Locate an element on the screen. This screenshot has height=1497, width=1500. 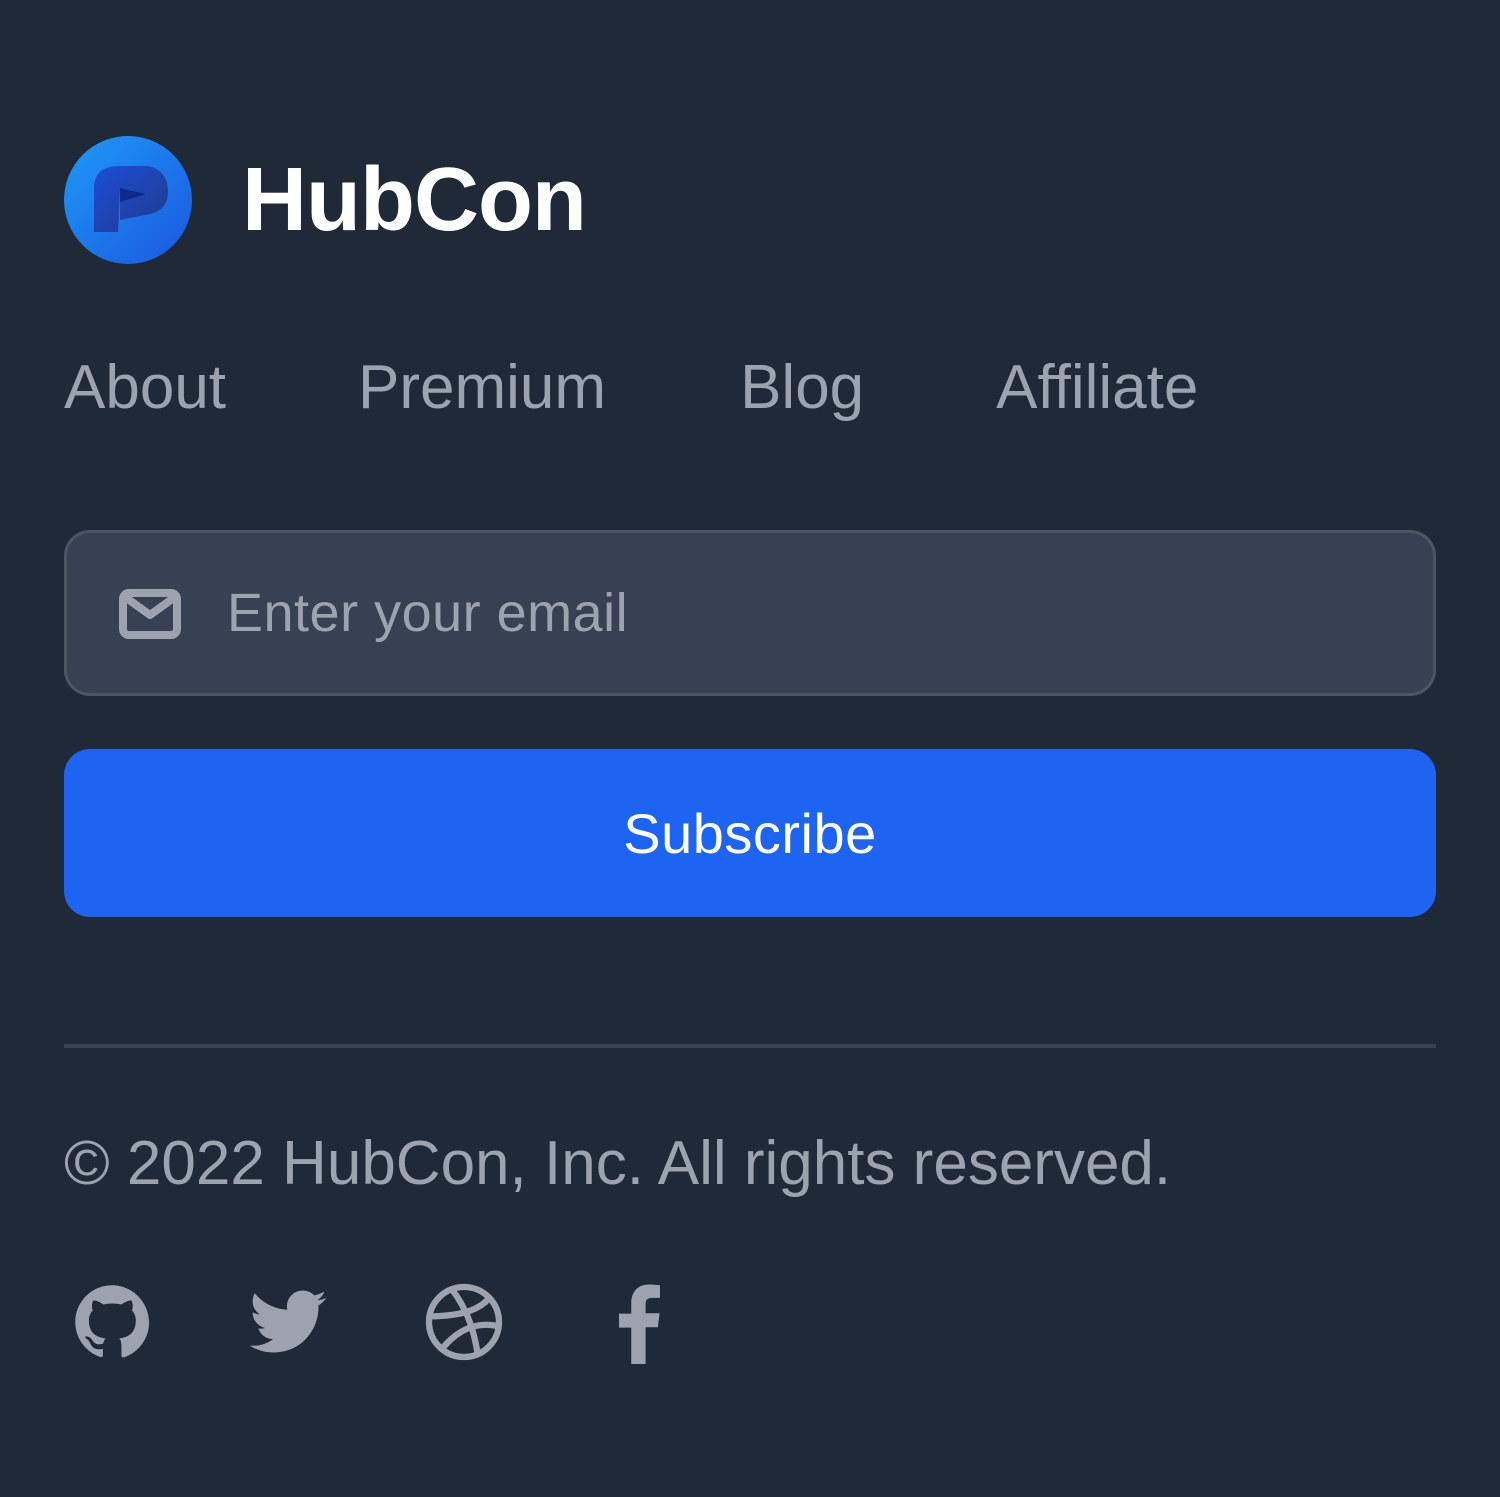
twitter-link is located at coordinates (288, 1322).